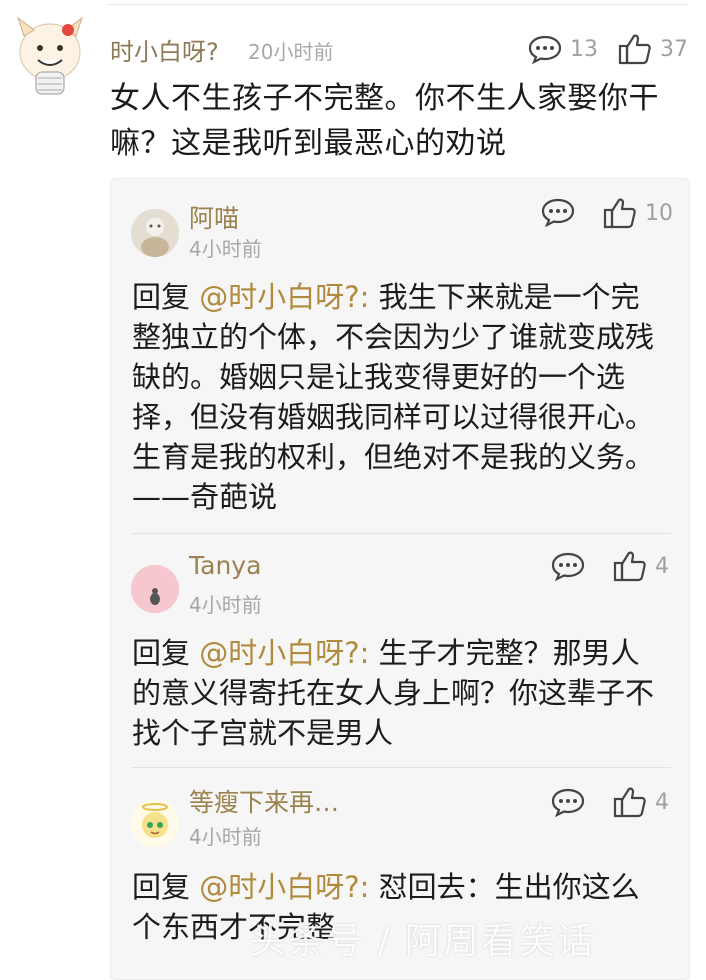  I want to click on comment-author: 时小白呀?, so click(164, 49).